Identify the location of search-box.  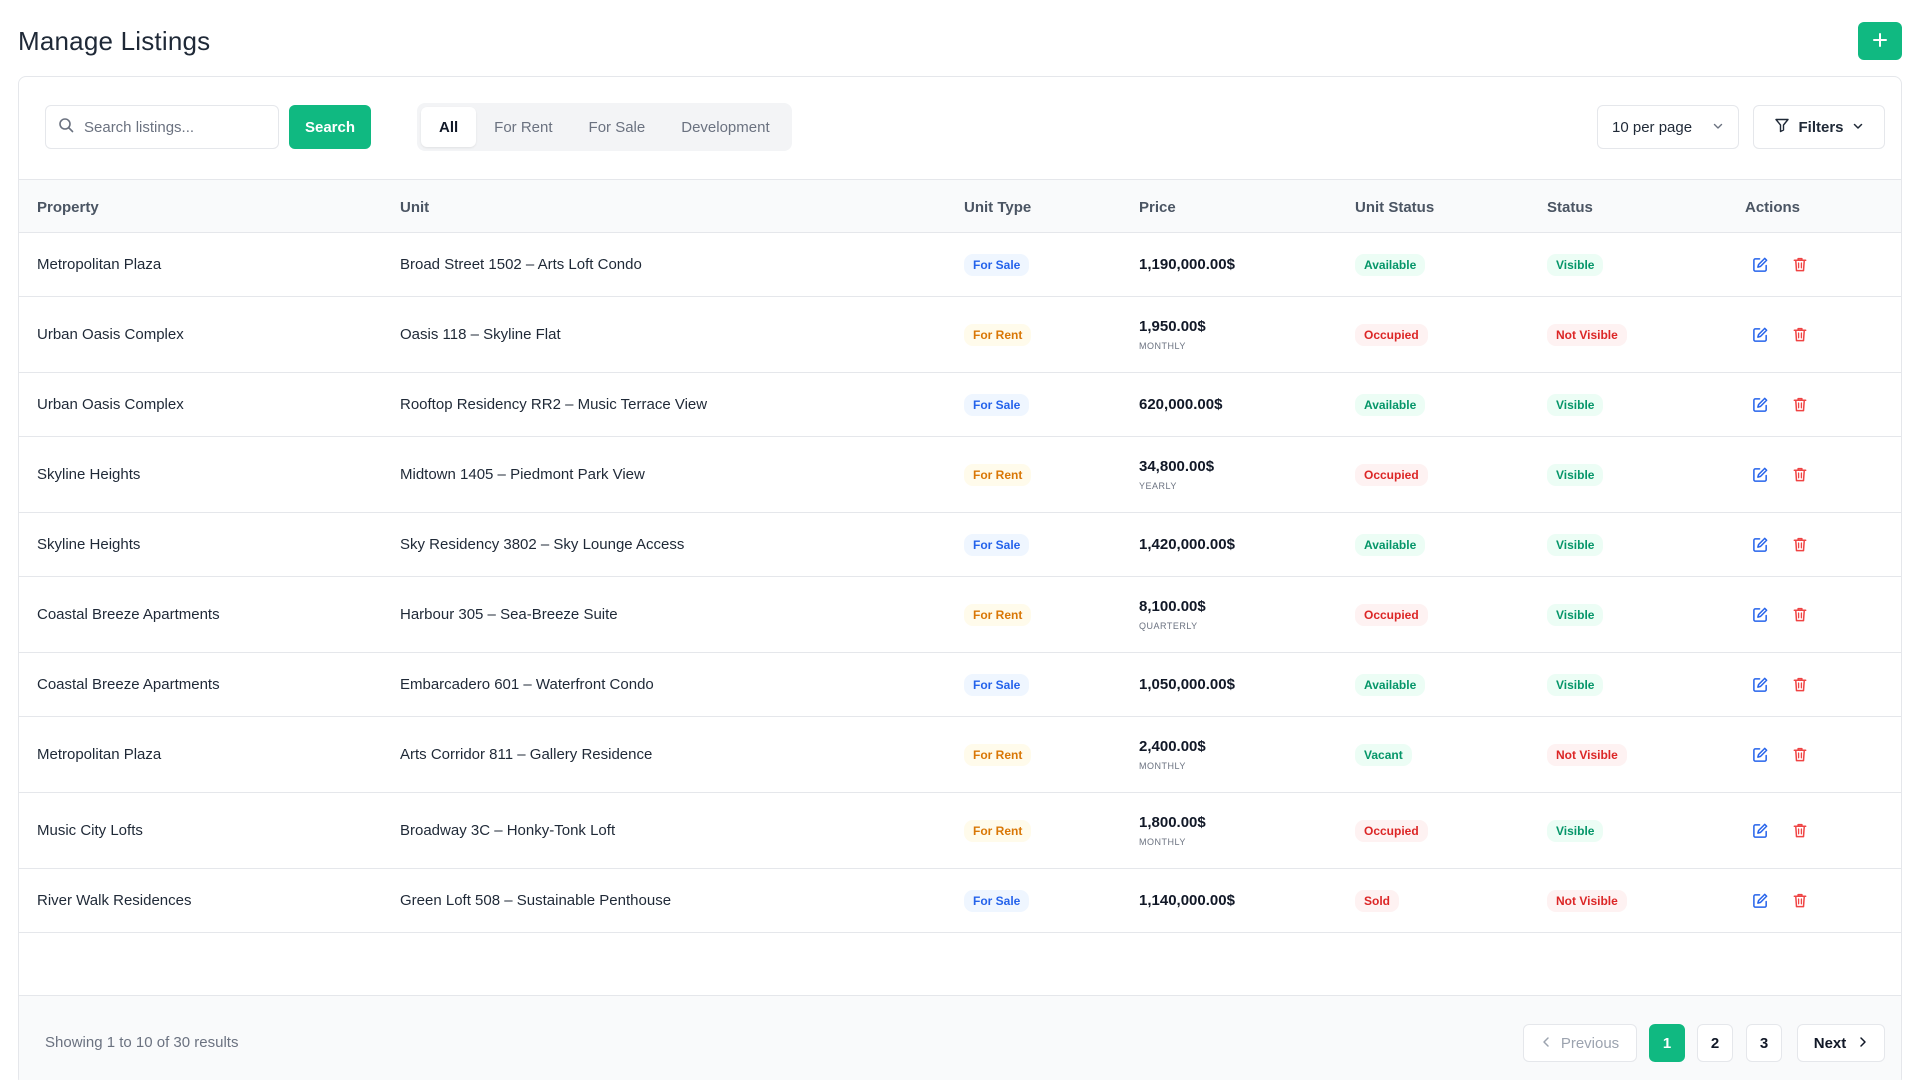
(162, 127).